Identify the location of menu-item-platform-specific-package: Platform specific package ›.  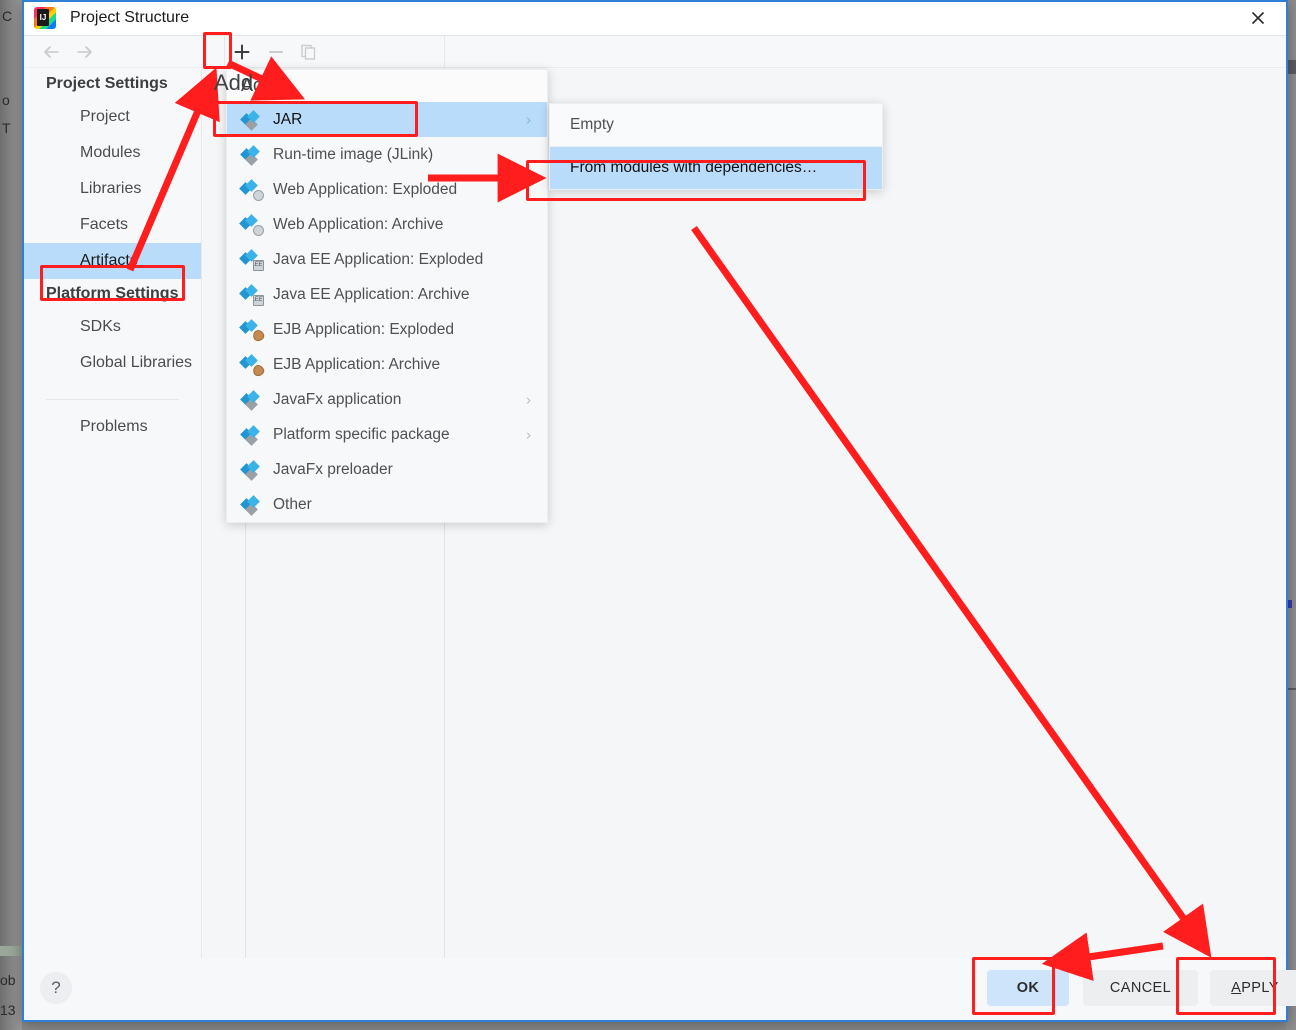
(387, 434).